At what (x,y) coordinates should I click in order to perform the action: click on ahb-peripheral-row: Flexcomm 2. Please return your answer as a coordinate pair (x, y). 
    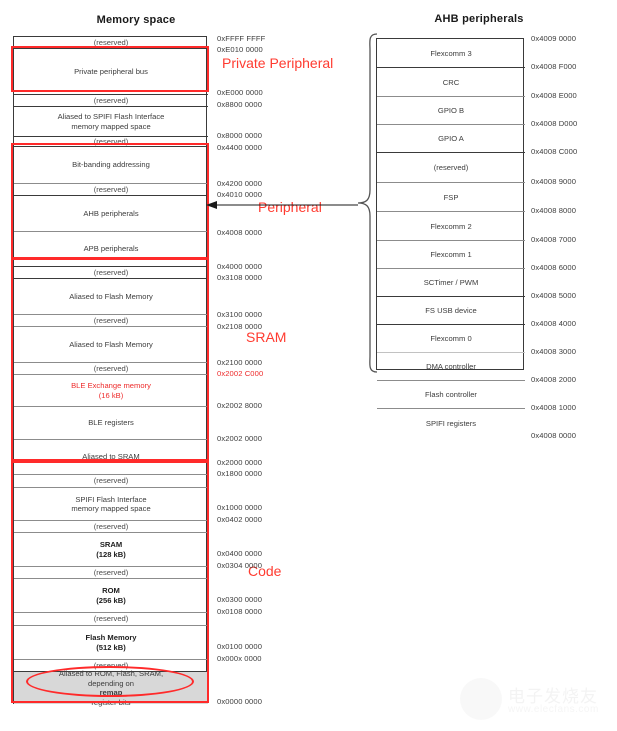
    Looking at the image, I should click on (451, 225).